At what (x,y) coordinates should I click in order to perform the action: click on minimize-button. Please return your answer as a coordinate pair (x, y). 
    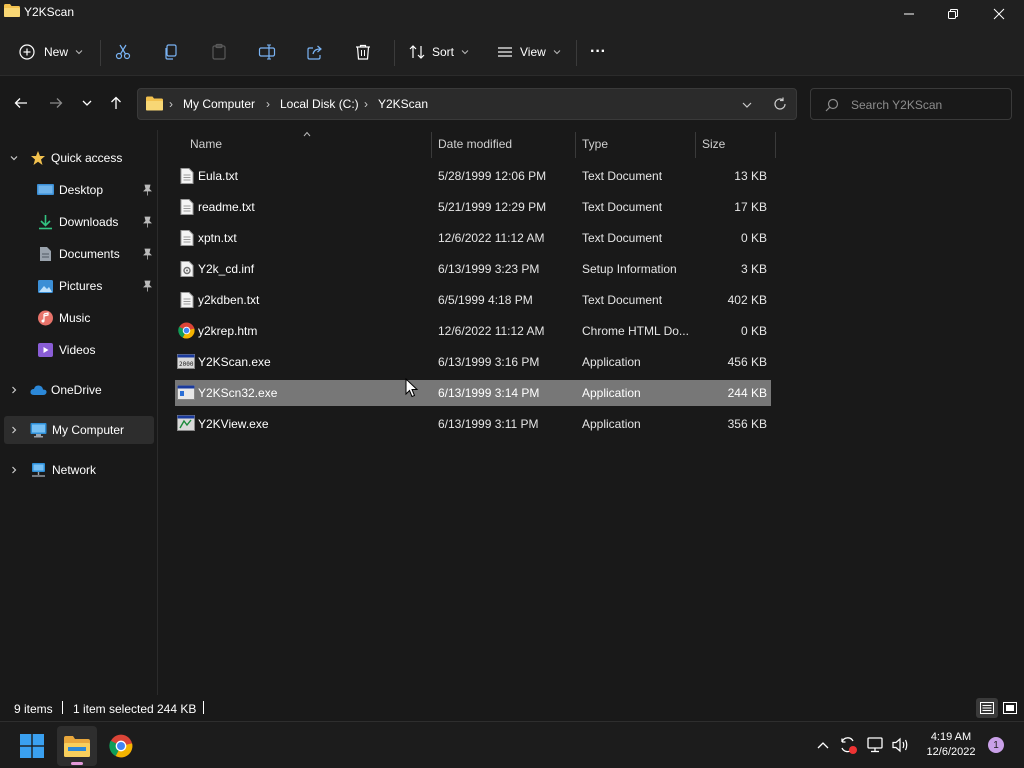
    Looking at the image, I should click on (909, 14).